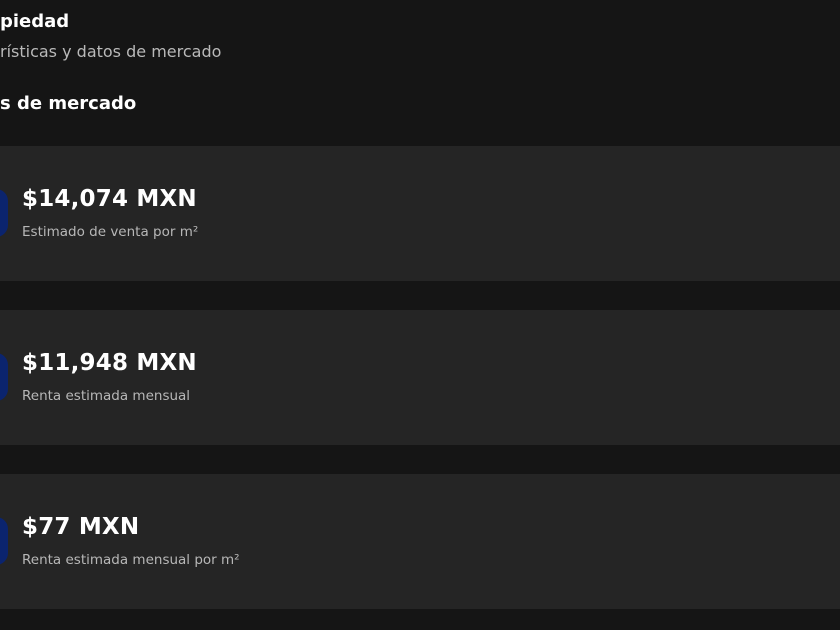  What do you see at coordinates (109, 199) in the screenshot?
I see `card-value: $14,074 MXN` at bounding box center [109, 199].